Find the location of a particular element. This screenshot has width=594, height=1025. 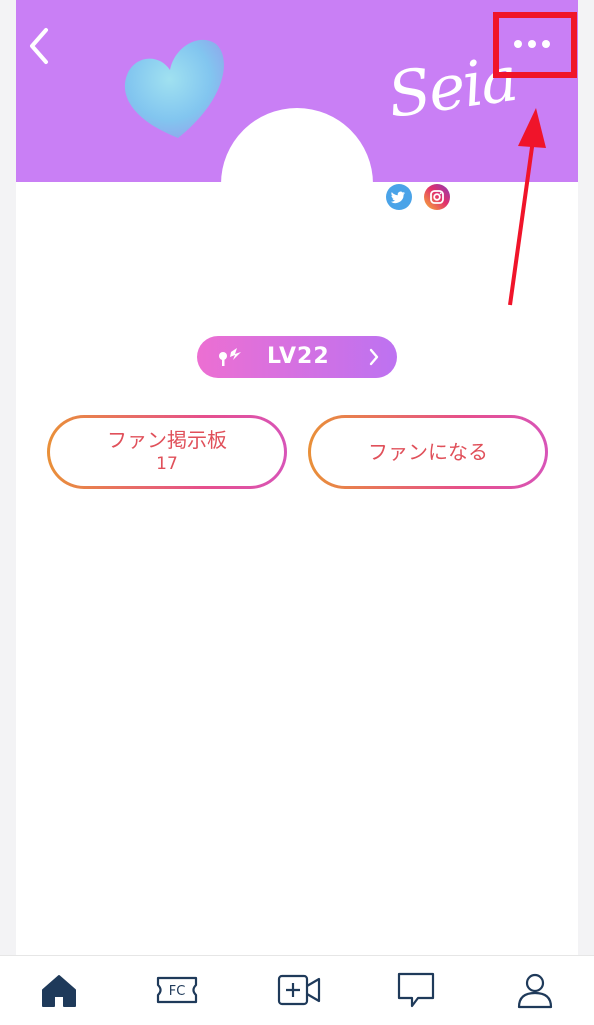

red-arrow-annotation is located at coordinates (527, 207).